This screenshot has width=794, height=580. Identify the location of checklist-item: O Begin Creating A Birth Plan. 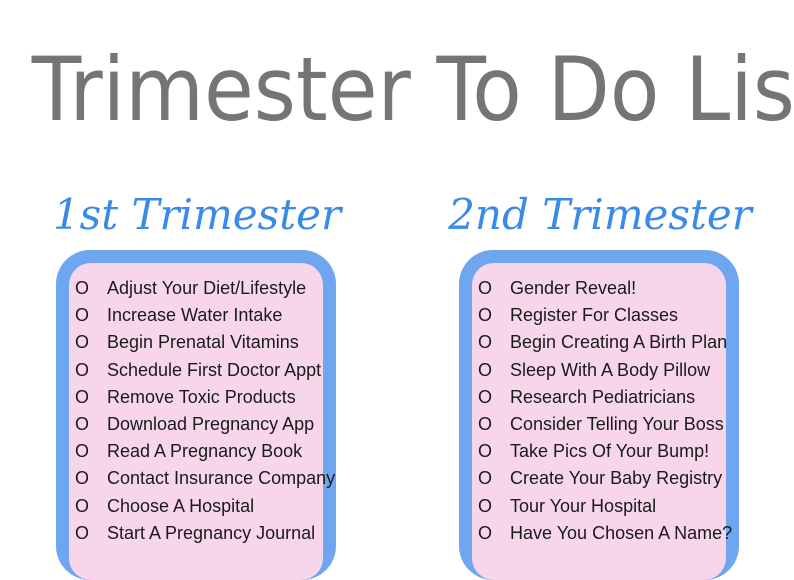
(600, 342).